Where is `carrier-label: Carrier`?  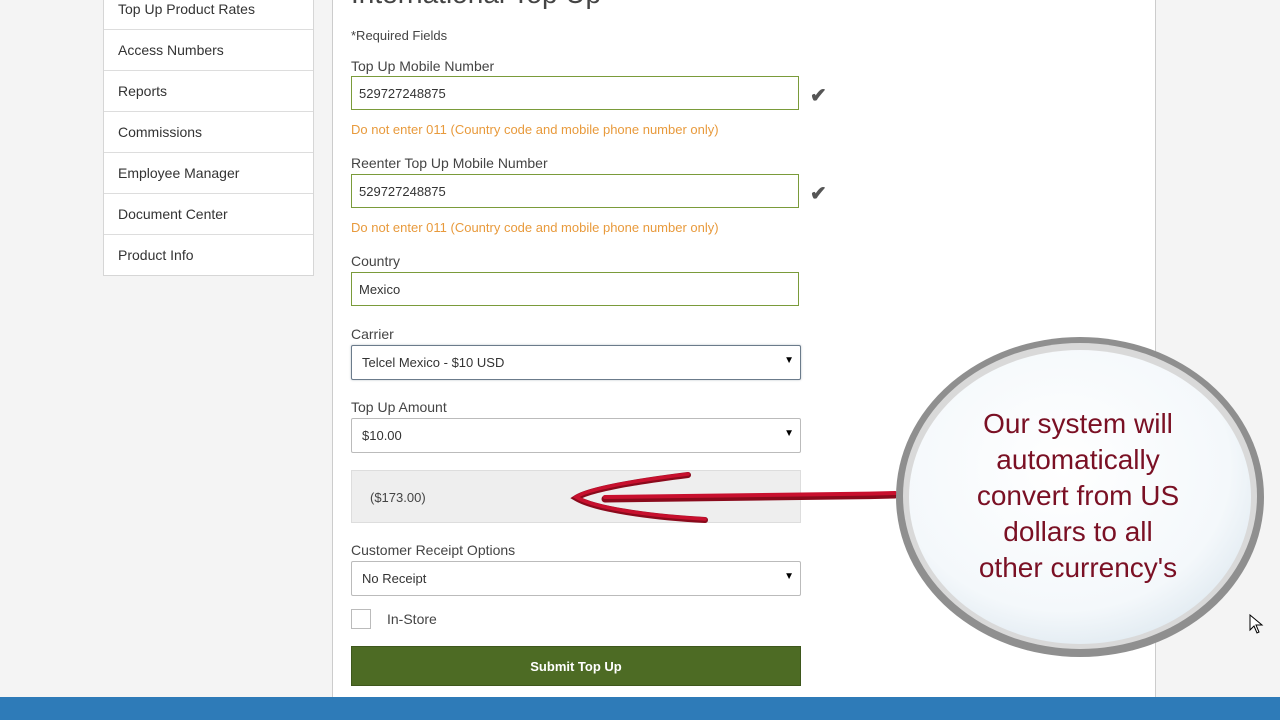
carrier-label: Carrier is located at coordinates (372, 334).